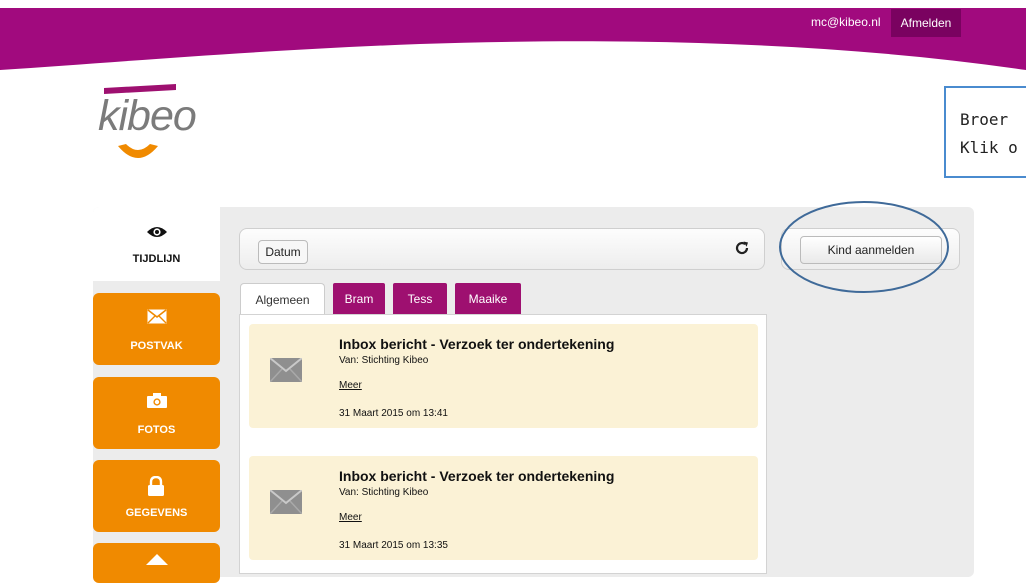 This screenshot has width=1026, height=583. Describe the element at coordinates (156, 259) in the screenshot. I see `sidebar-item-label: TIJDLIJN` at that location.